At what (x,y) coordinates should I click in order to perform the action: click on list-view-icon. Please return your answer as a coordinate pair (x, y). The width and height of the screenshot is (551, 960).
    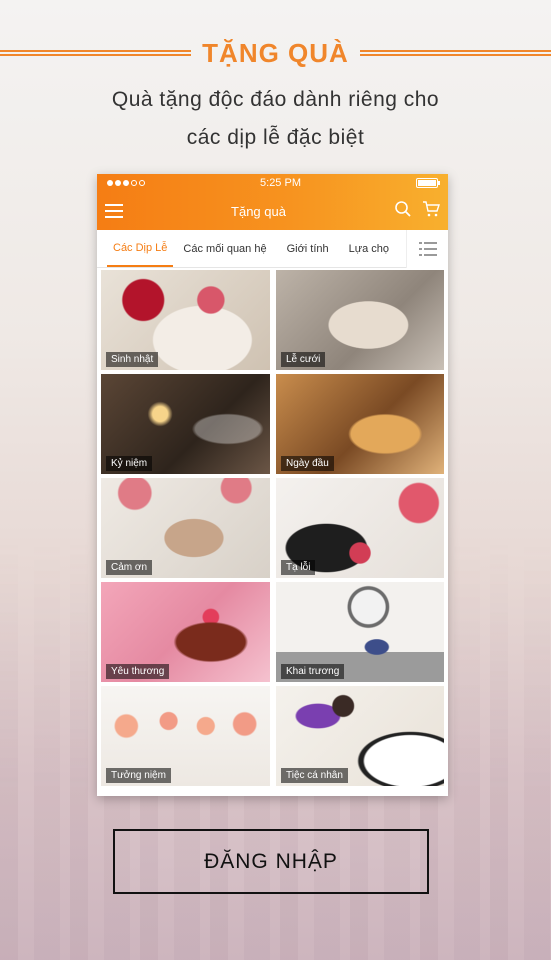
    Looking at the image, I should click on (427, 249).